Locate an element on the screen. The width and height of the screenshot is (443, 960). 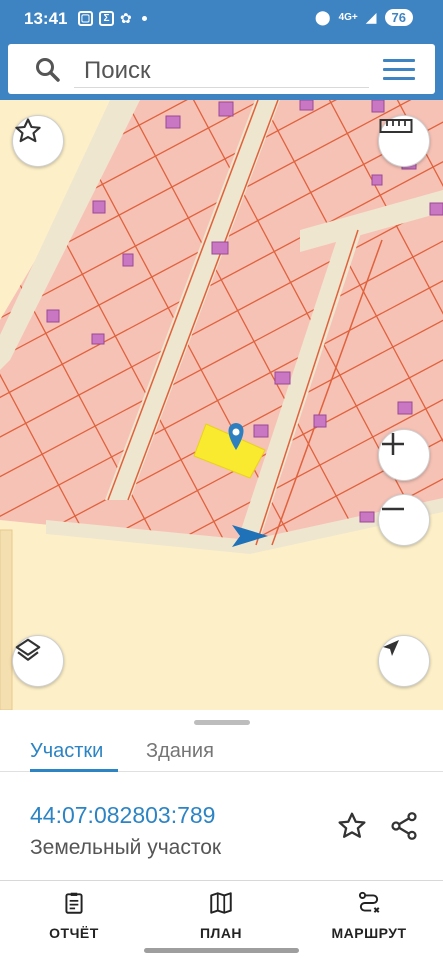
object-tabs: Участки Здания is located at coordinates (221, 751).